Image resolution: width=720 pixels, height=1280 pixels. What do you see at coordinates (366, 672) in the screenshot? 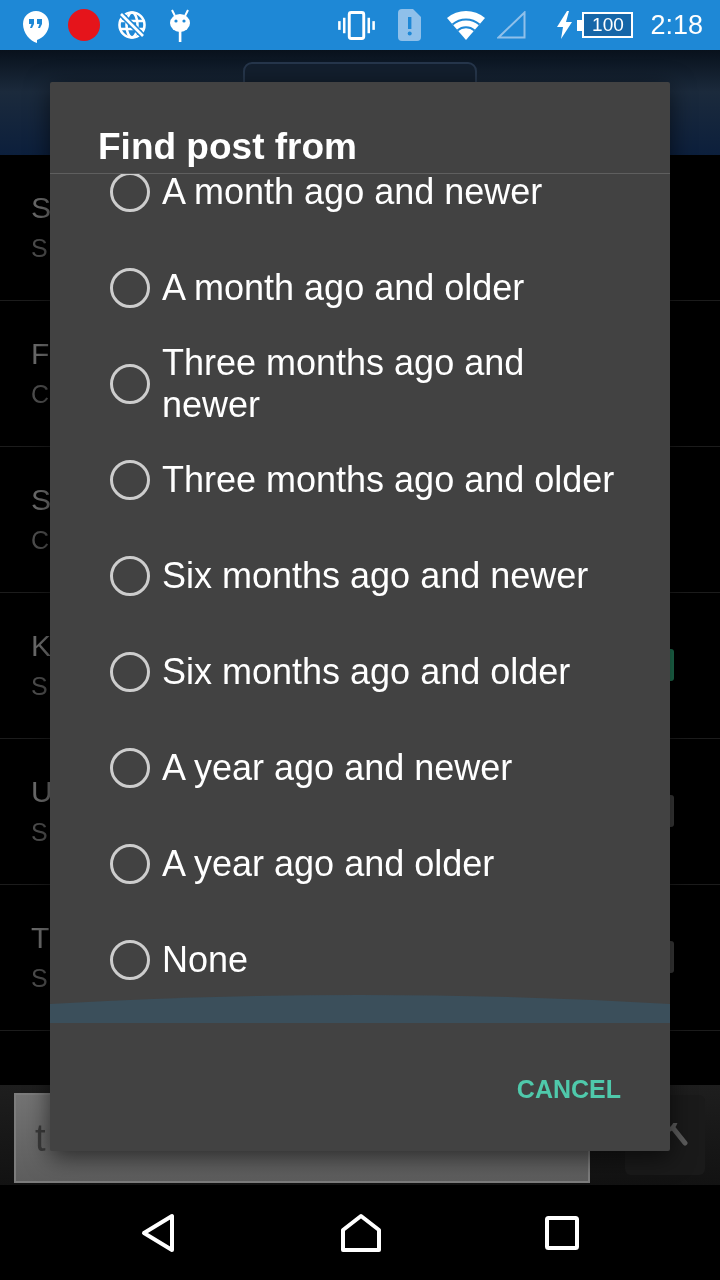
I see `option-label: Six months ago and older` at bounding box center [366, 672].